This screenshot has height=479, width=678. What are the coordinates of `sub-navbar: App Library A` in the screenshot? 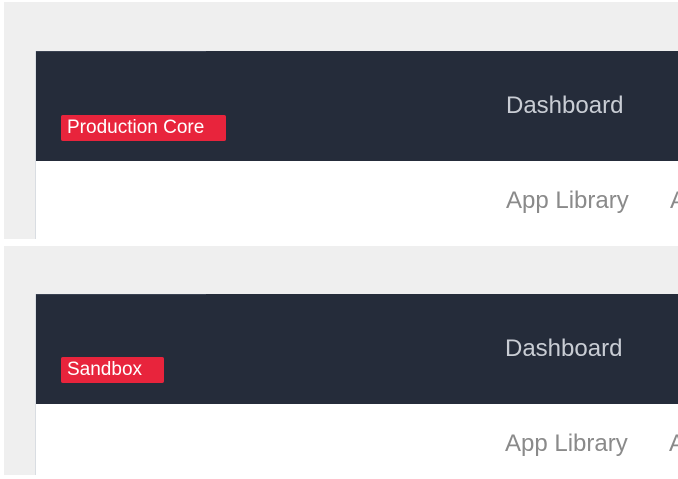 It's located at (357, 439).